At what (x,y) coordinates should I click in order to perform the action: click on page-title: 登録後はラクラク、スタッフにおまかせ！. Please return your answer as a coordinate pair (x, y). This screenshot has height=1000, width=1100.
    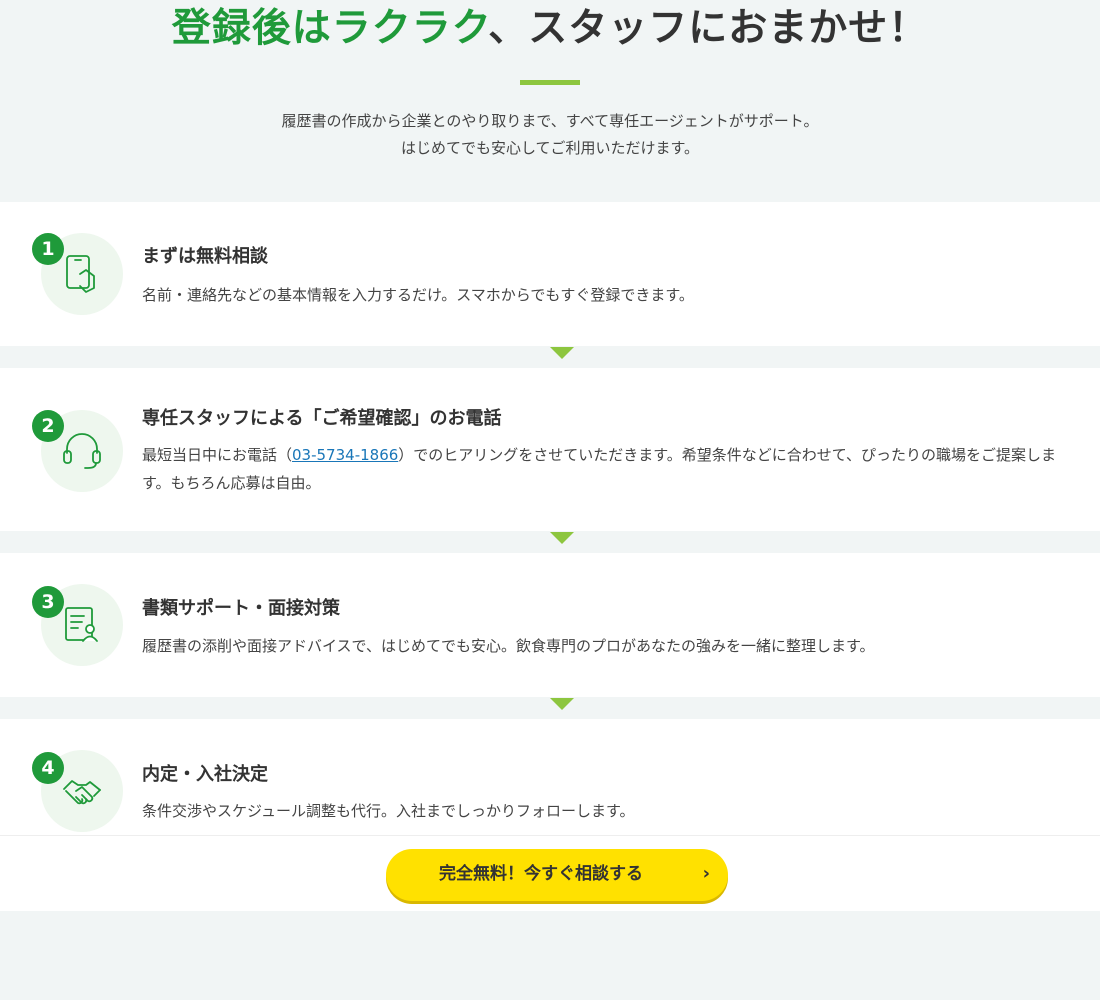
    Looking at the image, I should click on (550, 29).